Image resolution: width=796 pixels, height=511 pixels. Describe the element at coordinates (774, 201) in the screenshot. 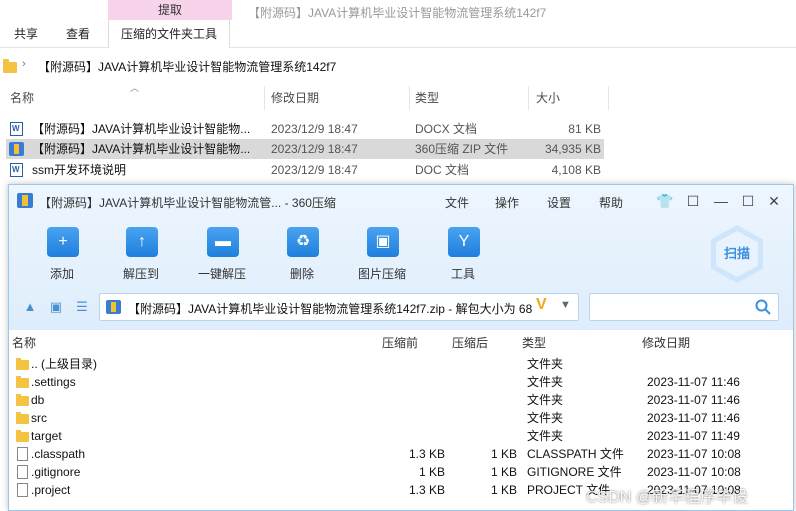

I see `close-icon: ✕` at that location.